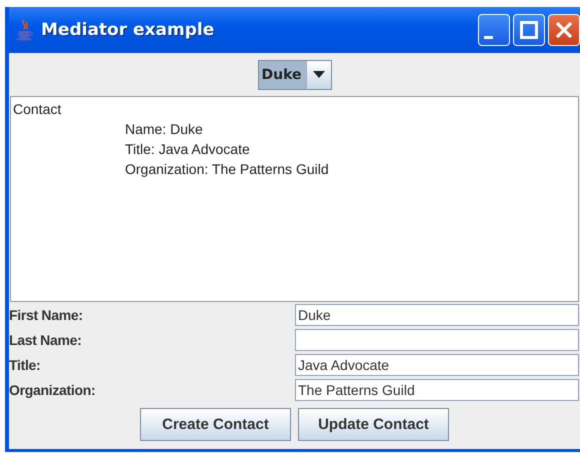 Image resolution: width=580 pixels, height=453 pixels. I want to click on contact-heading: Contact, so click(37, 109).